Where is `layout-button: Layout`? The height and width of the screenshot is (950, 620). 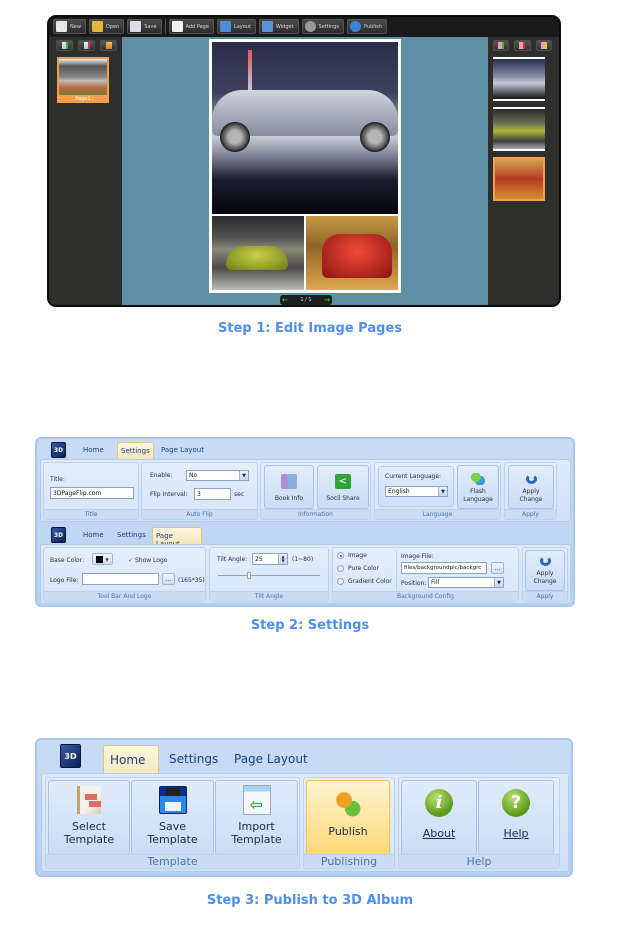 layout-button: Layout is located at coordinates (236, 26).